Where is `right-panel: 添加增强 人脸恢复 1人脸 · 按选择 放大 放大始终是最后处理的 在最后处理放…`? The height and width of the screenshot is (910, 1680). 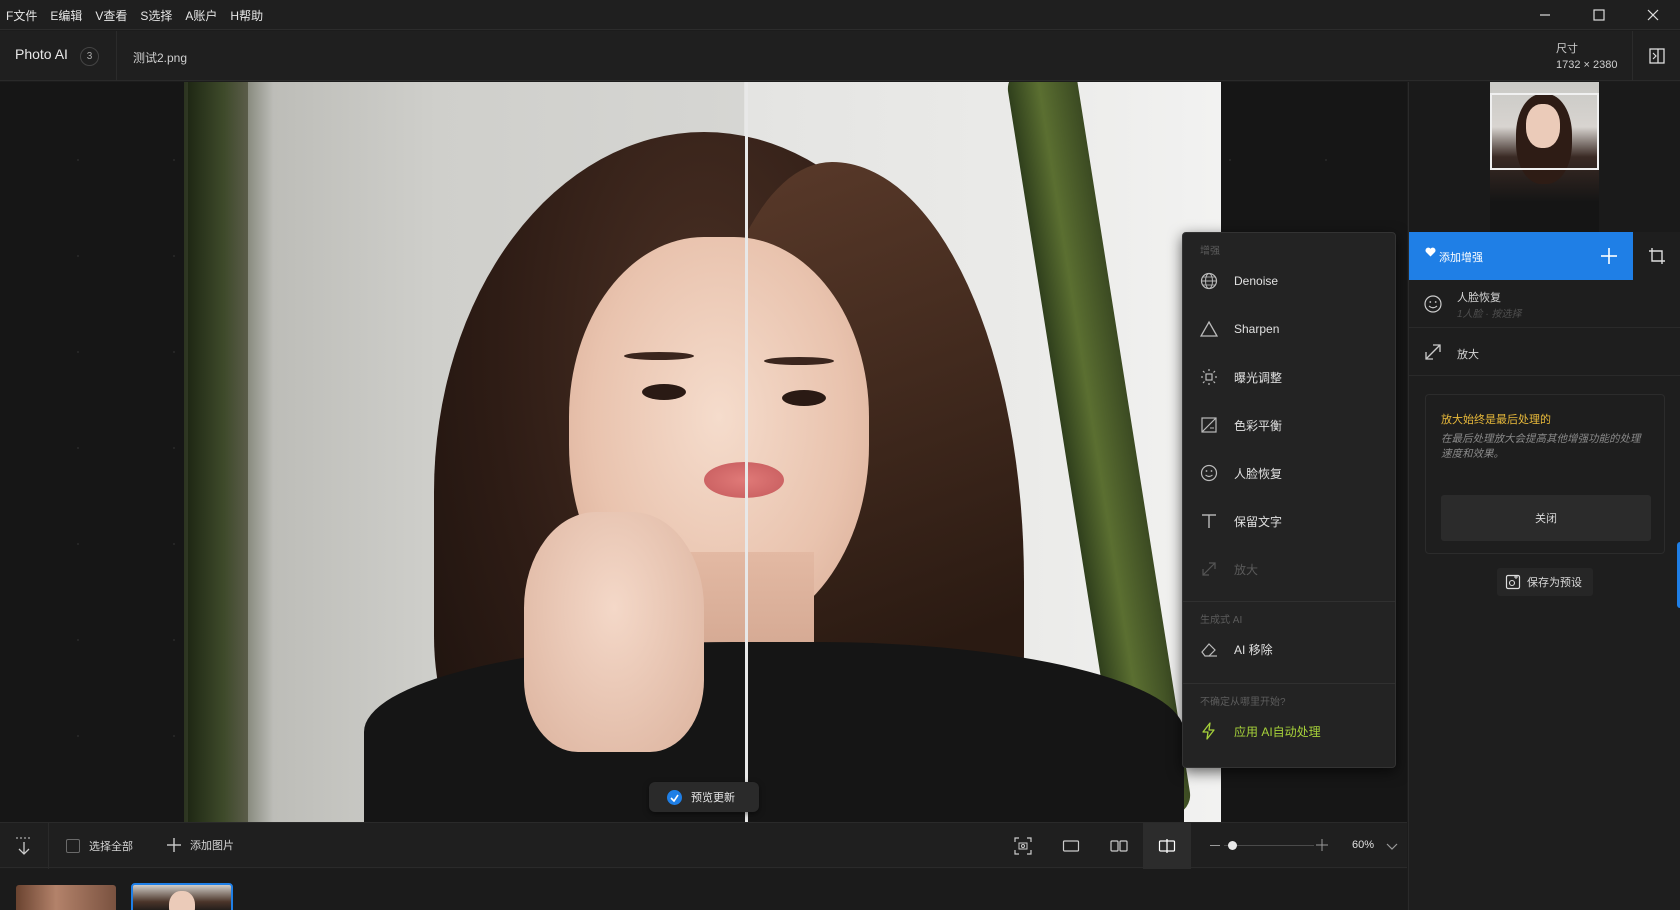 right-panel: 添加增强 人脸恢复 1人脸 · 按选择 放大 放大始终是最后处理的 在最后处理放… is located at coordinates (1544, 496).